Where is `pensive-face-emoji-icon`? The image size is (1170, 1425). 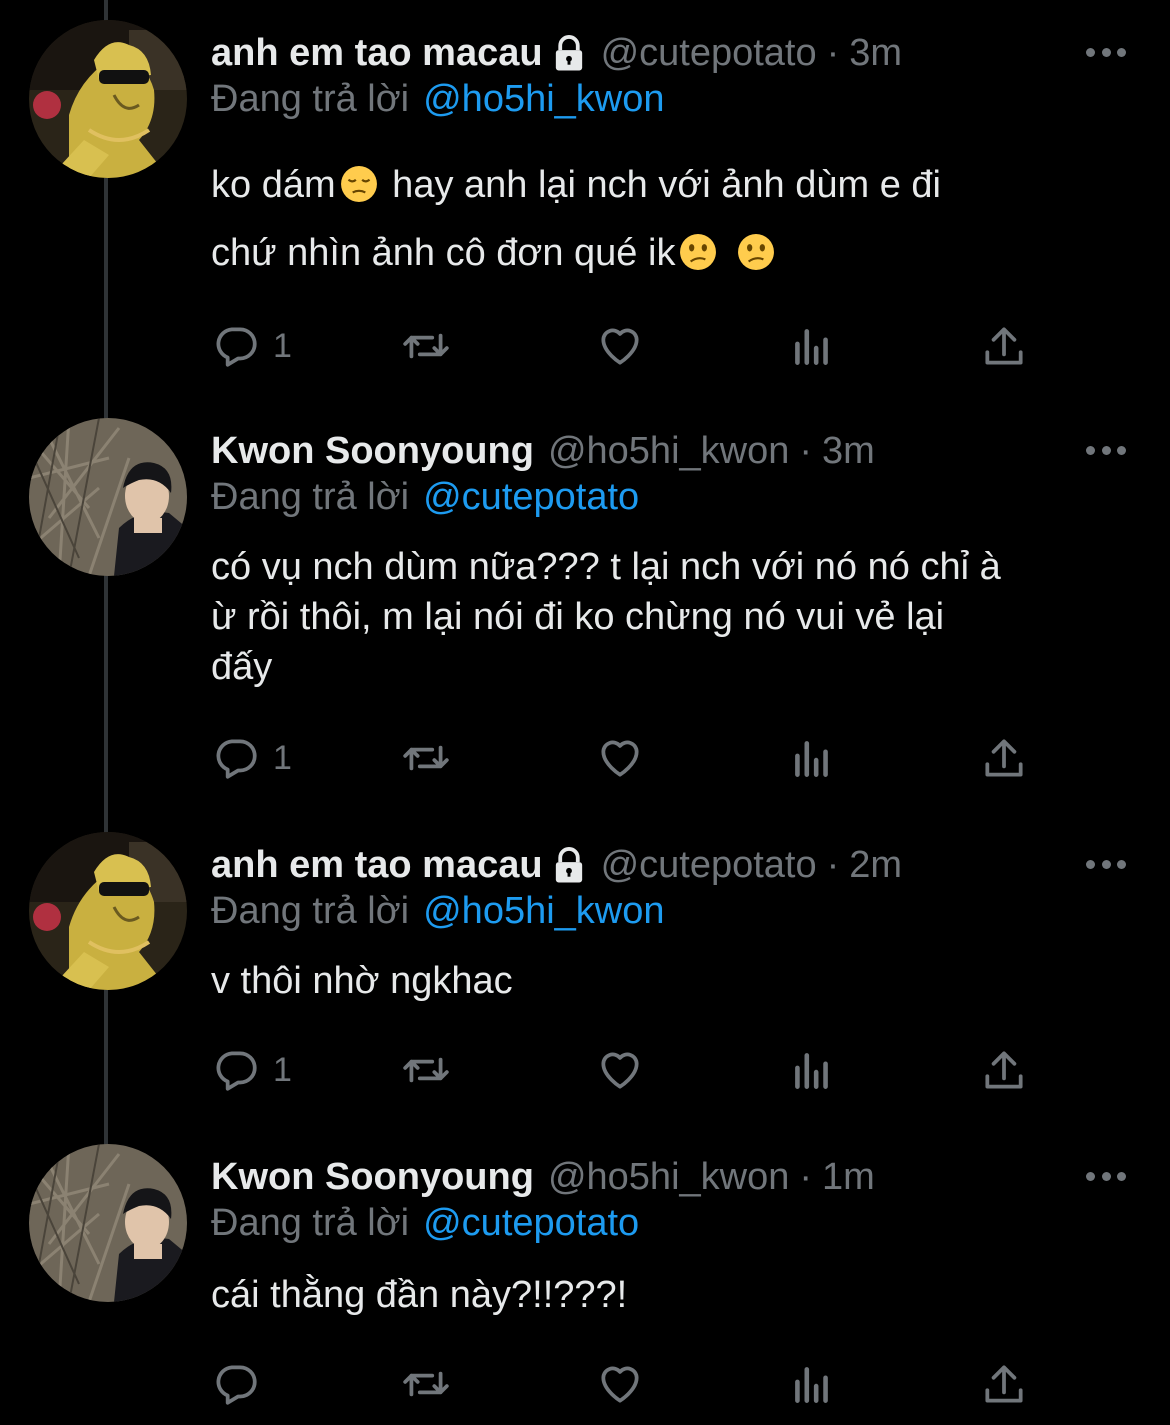 pensive-face-emoji-icon is located at coordinates (358, 184).